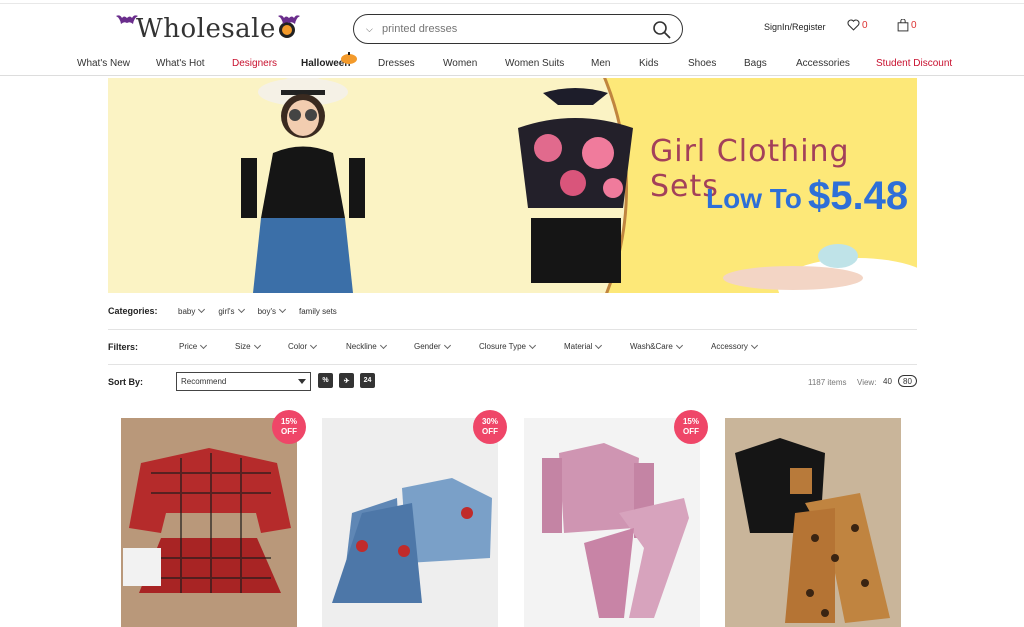  I want to click on sort-selected-value: Recommend, so click(204, 381).